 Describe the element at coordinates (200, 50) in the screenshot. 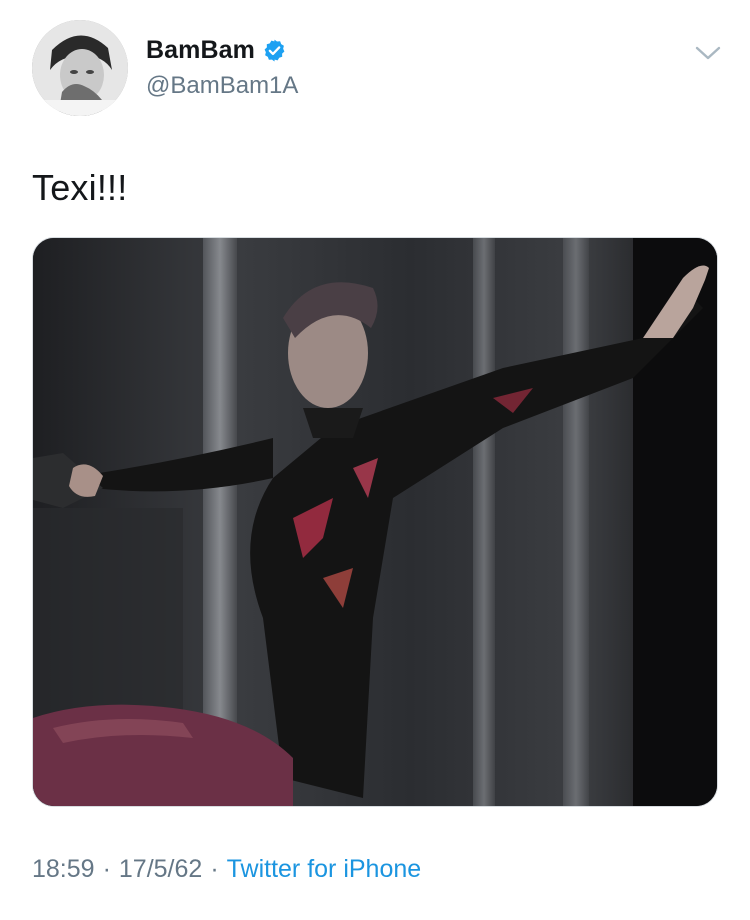

I see `display-name: BamBam` at that location.